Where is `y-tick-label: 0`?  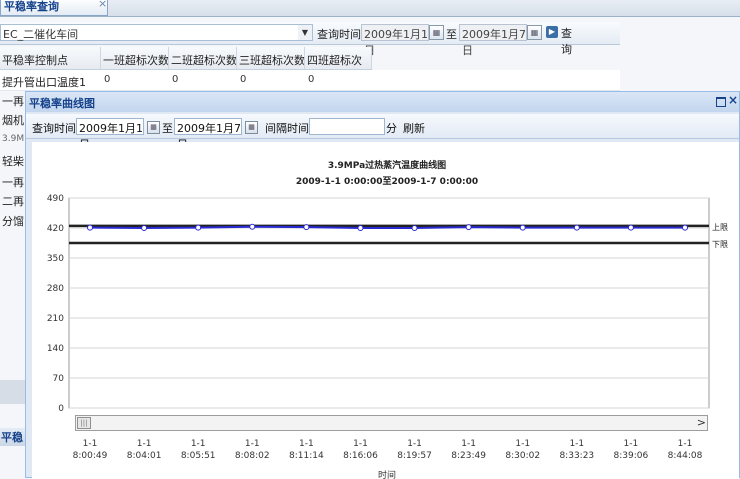
y-tick-label: 0 is located at coordinates (61, 409).